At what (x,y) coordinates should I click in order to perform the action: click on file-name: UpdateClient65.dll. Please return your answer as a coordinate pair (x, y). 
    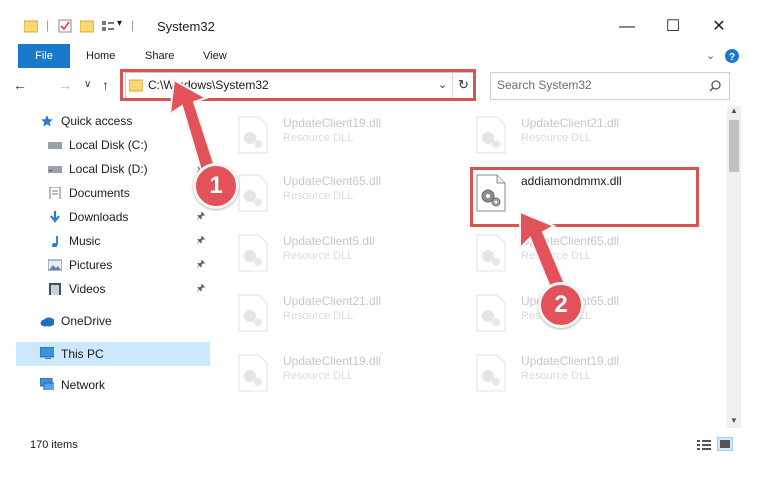
    Looking at the image, I should click on (332, 181).